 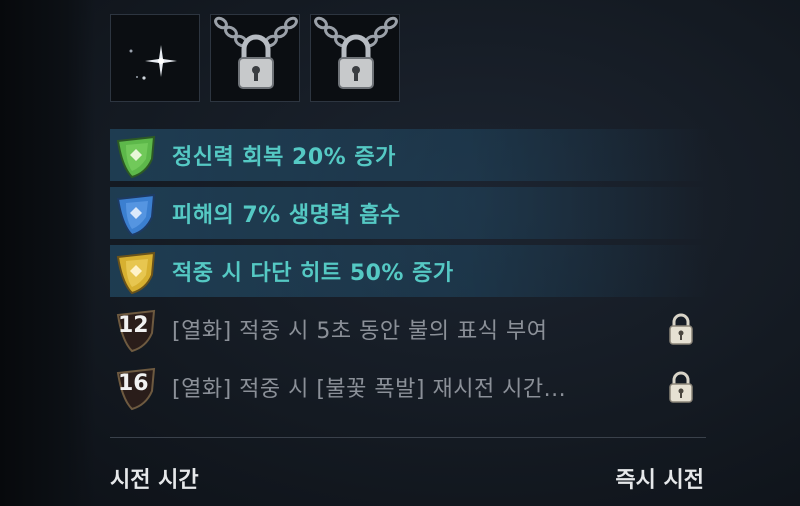 What do you see at coordinates (133, 383) in the screenshot?
I see `unlock-level: 16` at bounding box center [133, 383].